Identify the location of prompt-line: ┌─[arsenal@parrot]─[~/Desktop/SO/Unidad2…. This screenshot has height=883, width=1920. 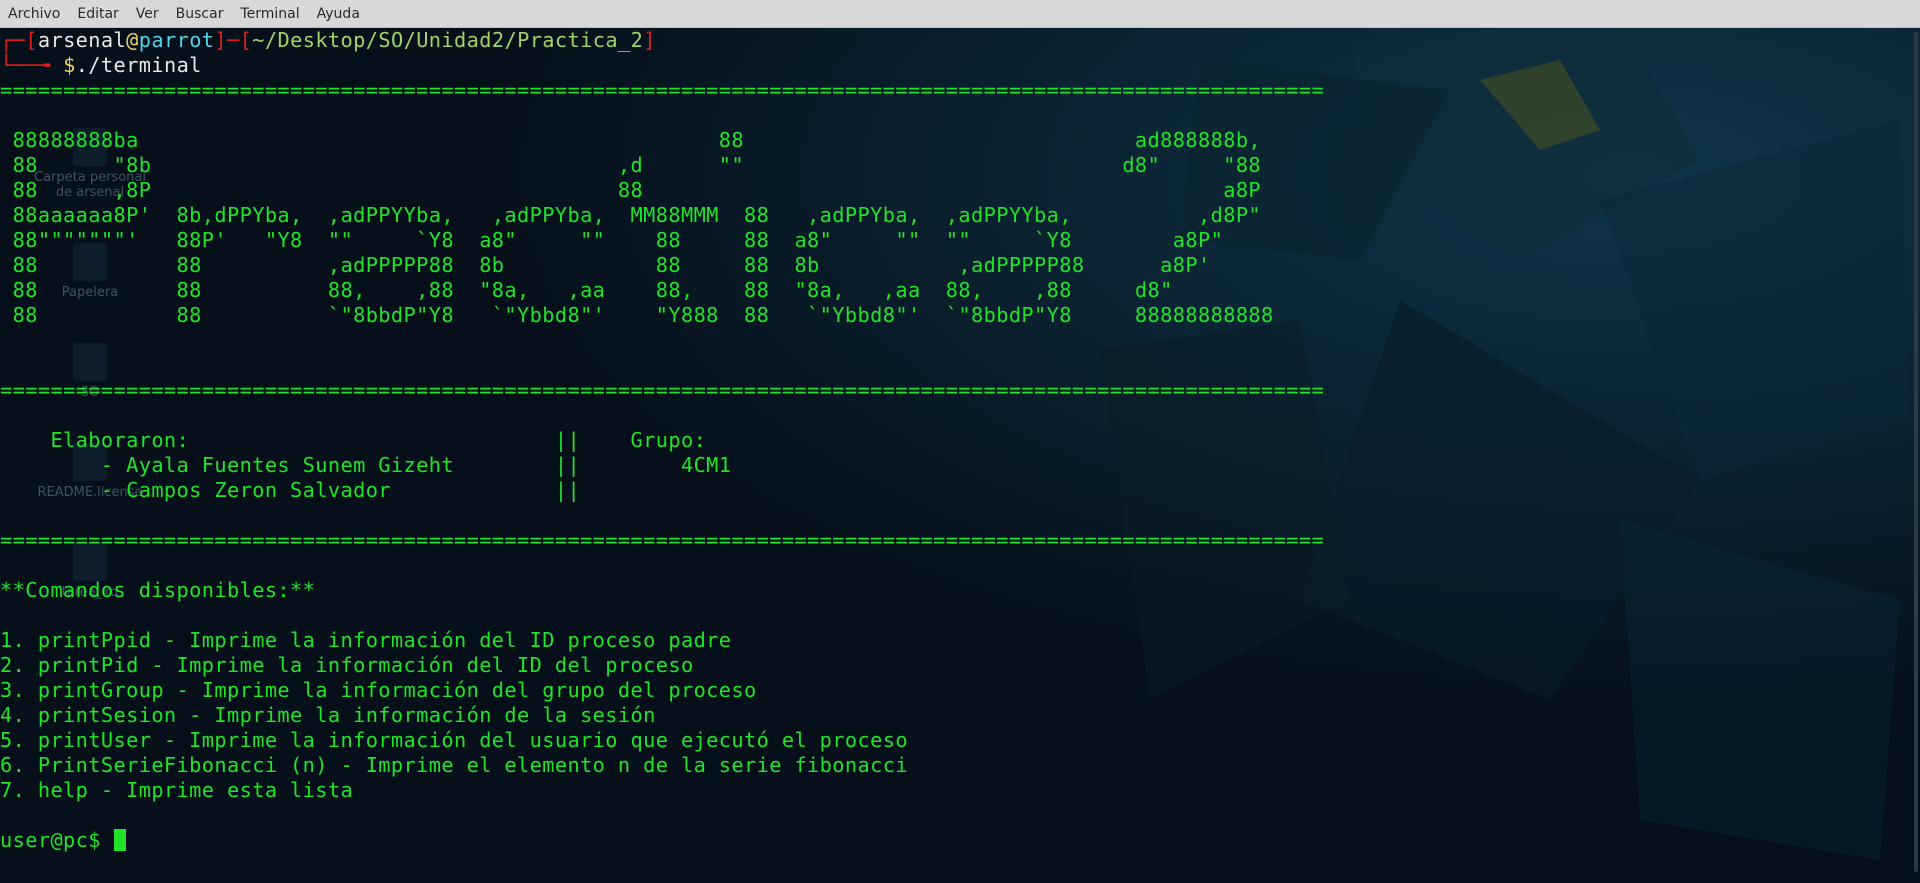
(955, 40).